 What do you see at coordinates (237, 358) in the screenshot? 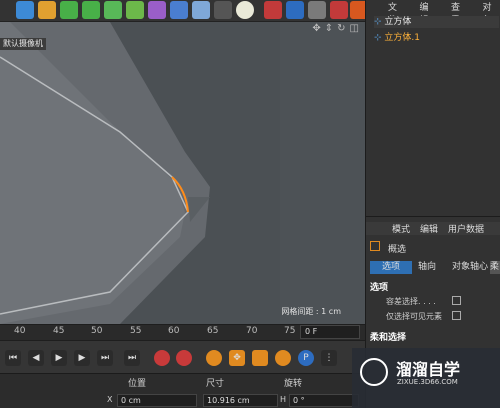
I see `move-key-icon: ✥` at bounding box center [237, 358].